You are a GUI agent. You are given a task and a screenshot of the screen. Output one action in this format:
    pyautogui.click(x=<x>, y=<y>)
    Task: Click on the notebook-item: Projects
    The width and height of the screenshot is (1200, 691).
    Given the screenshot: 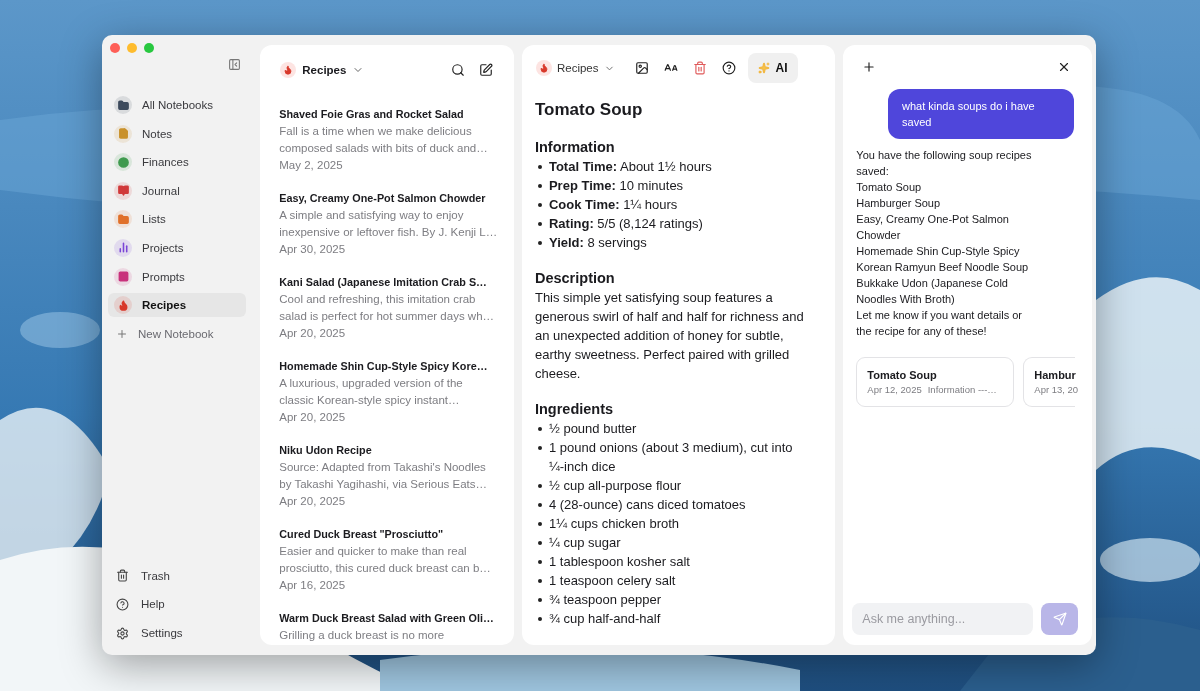 What is the action you would take?
    pyautogui.click(x=177, y=247)
    